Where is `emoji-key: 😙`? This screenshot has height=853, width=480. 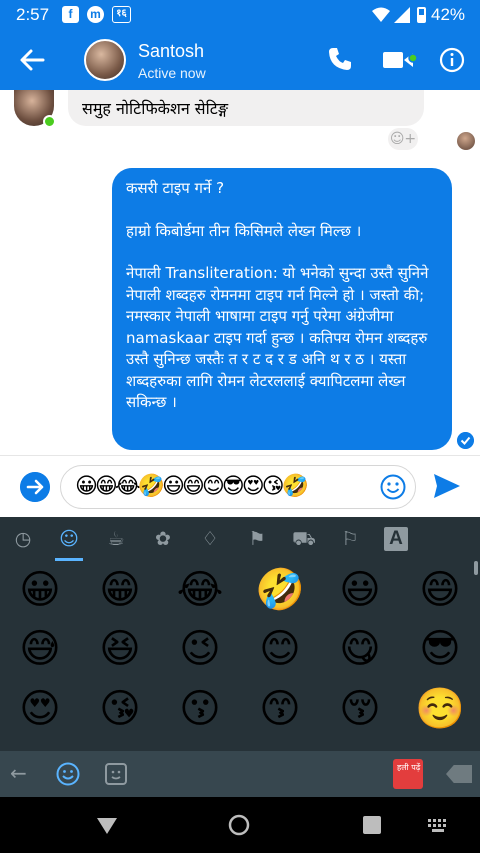
emoji-key: 😙 is located at coordinates (280, 709).